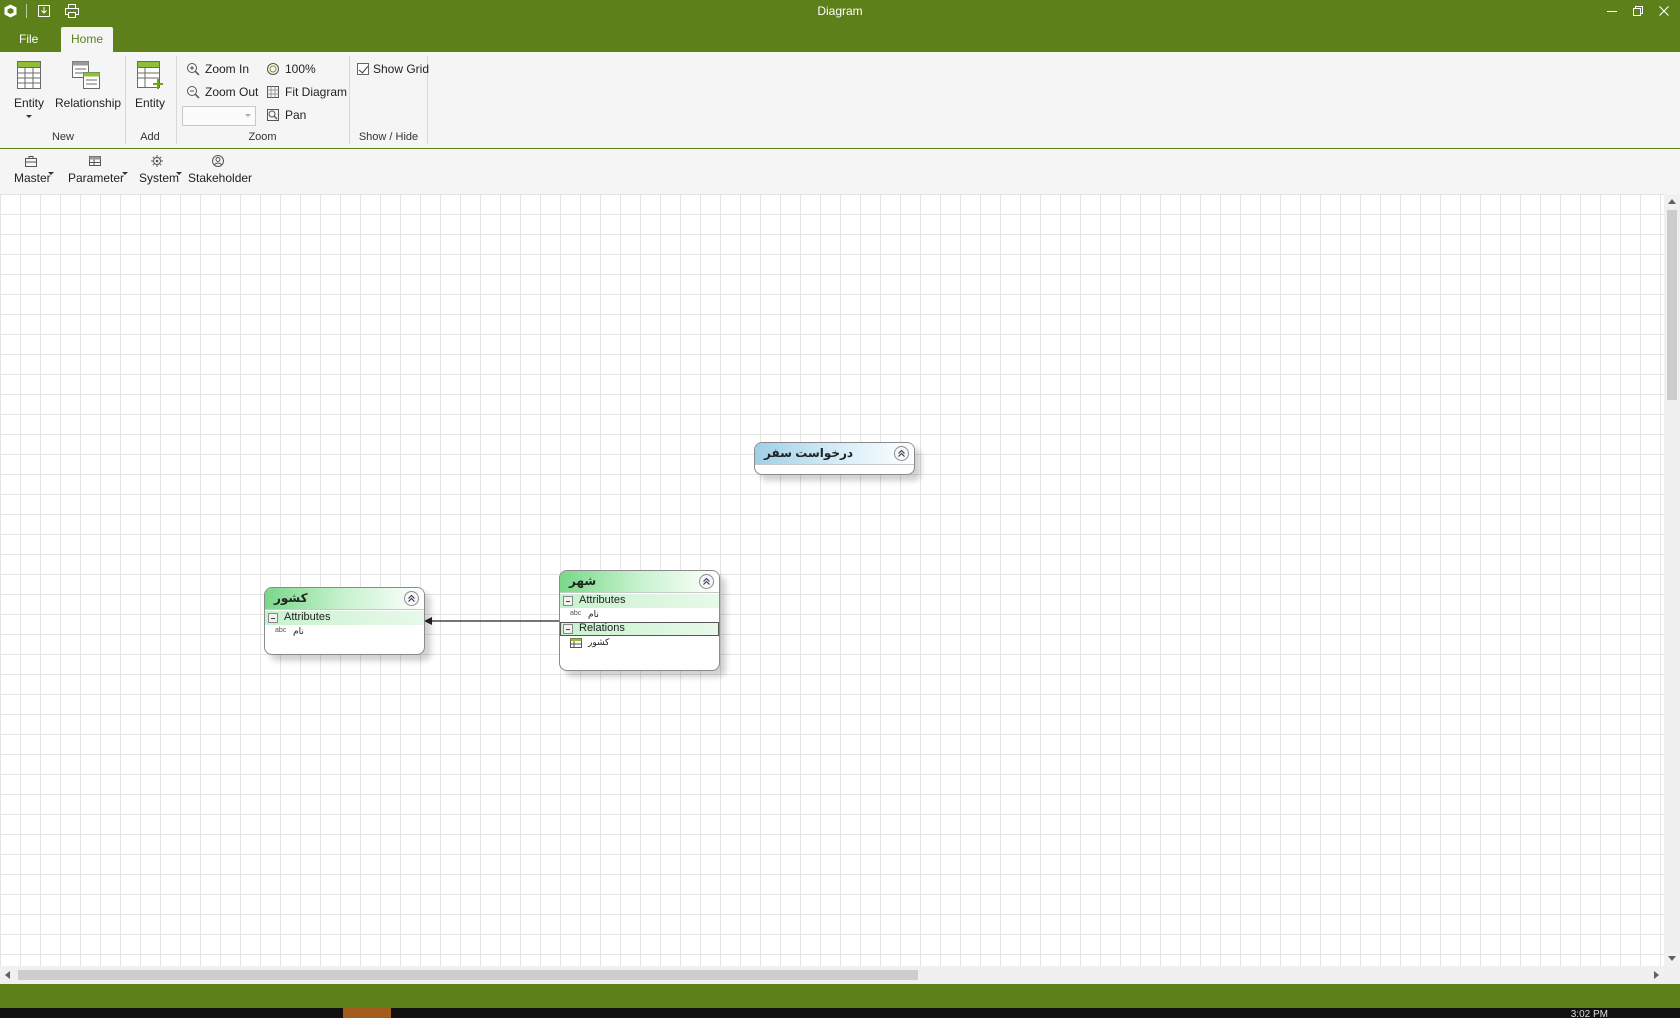  What do you see at coordinates (62, 137) in the screenshot?
I see `group-label-new: New` at bounding box center [62, 137].